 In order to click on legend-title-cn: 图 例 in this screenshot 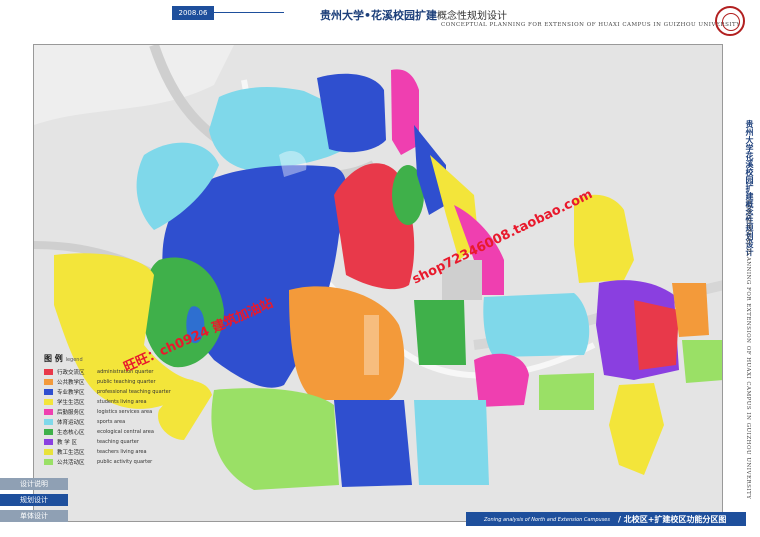, I will do `click(53, 358)`.